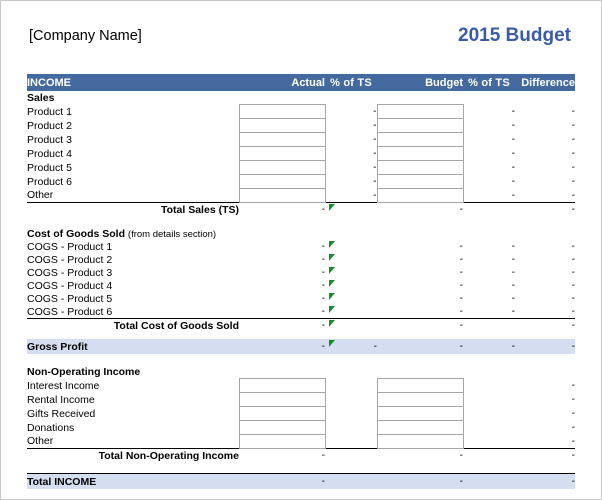 The image size is (602, 500). I want to click on total-non-operating-budget: -, so click(420, 455).